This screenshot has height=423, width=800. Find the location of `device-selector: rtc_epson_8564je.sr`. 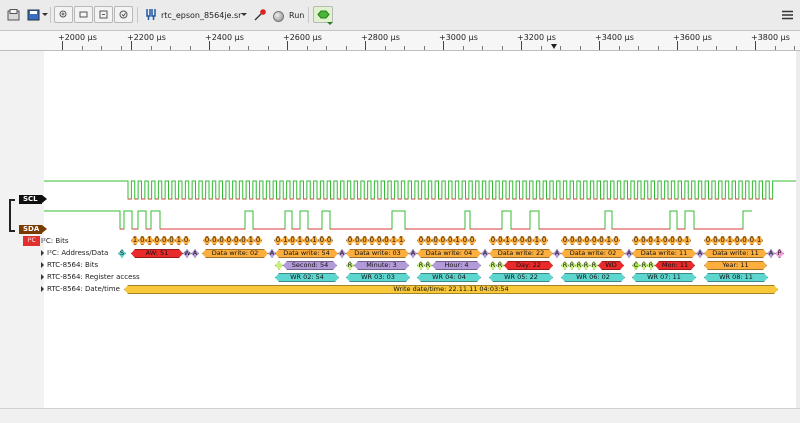

device-selector: rtc_epson_8564je.sr is located at coordinates (201, 15).